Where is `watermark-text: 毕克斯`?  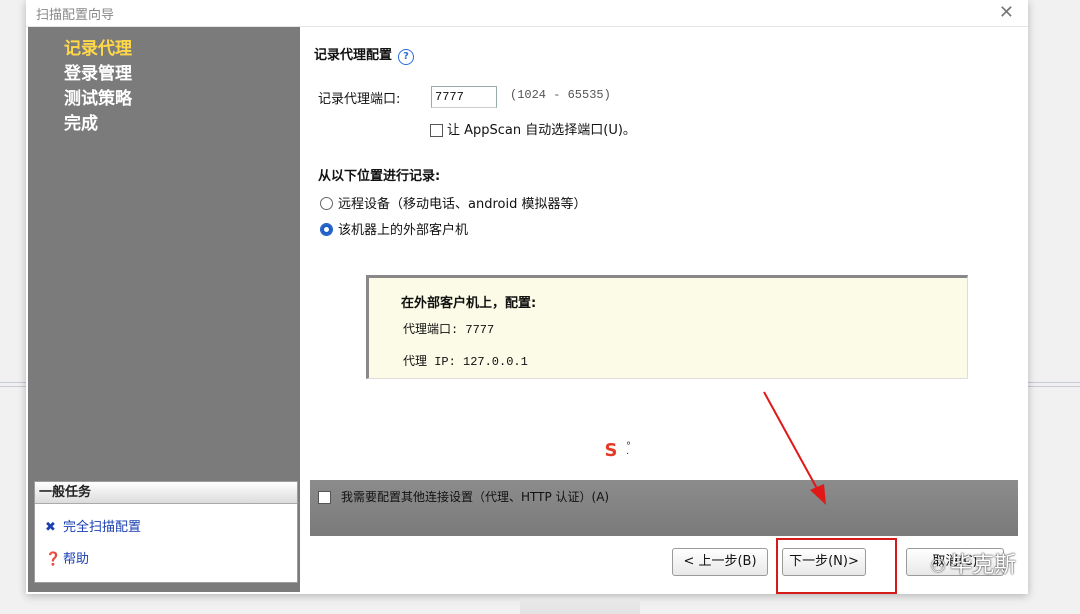 watermark-text: 毕克斯 is located at coordinates (983, 565).